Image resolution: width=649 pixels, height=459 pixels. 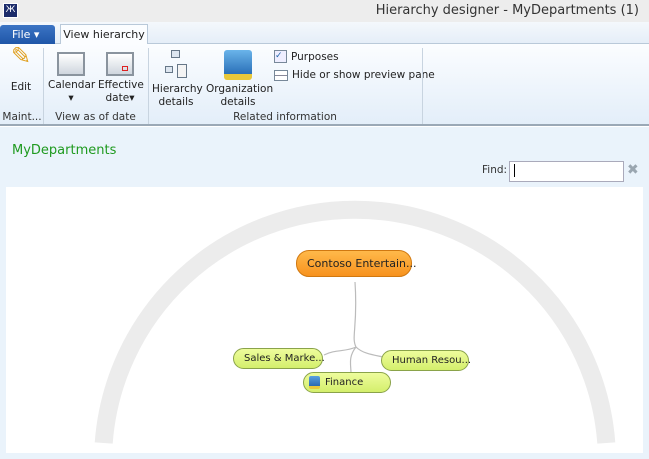 What do you see at coordinates (633, 170) in the screenshot?
I see `clear-find-icon: ✖` at bounding box center [633, 170].